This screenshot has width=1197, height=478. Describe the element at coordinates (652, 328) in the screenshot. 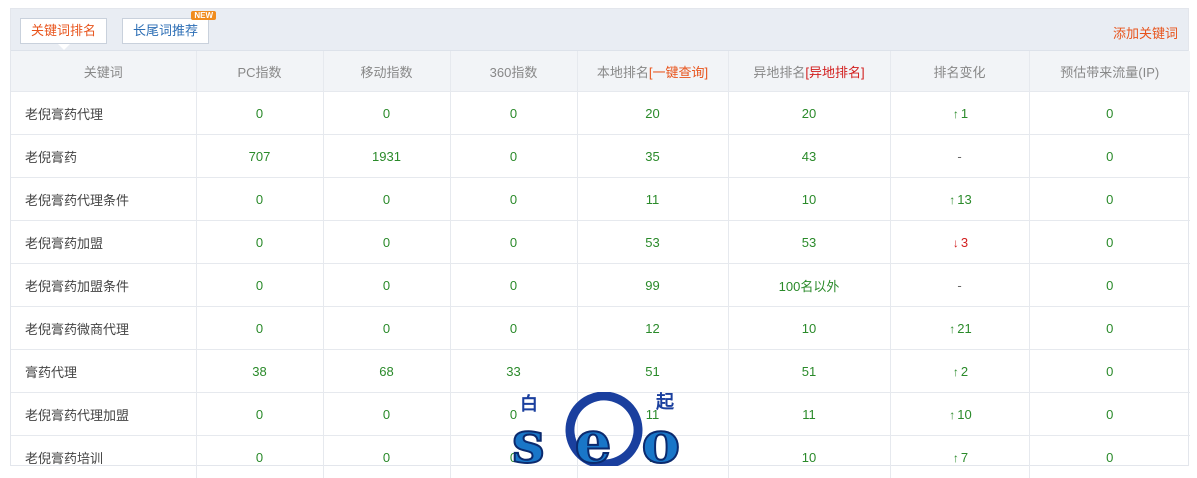

I see `local-rank-cell: 12` at that location.